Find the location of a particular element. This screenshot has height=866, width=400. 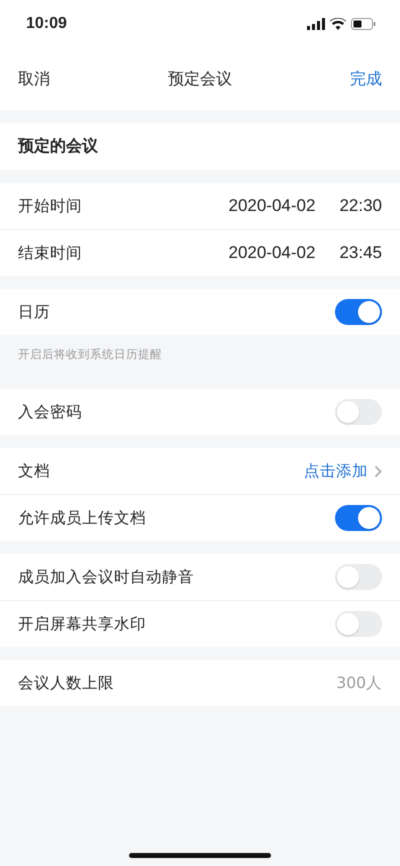

hint-text: 开启后将收到系统日历提醒 is located at coordinates (90, 354).